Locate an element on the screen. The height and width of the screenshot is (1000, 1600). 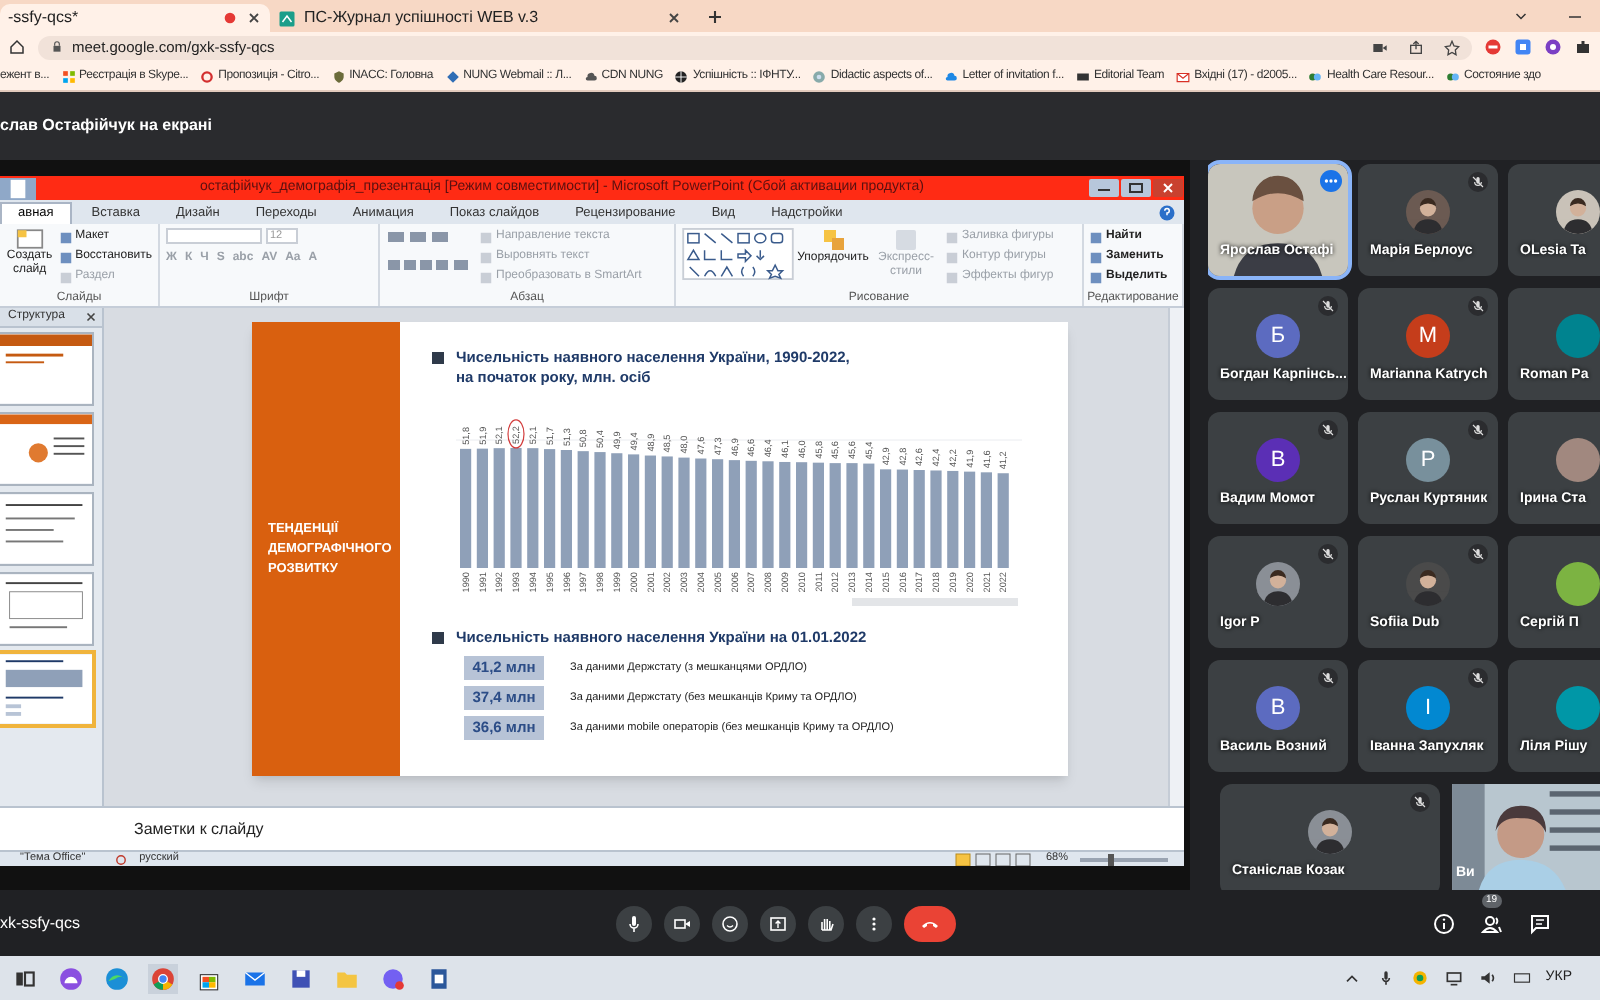
end-call-button is located at coordinates (930, 923).